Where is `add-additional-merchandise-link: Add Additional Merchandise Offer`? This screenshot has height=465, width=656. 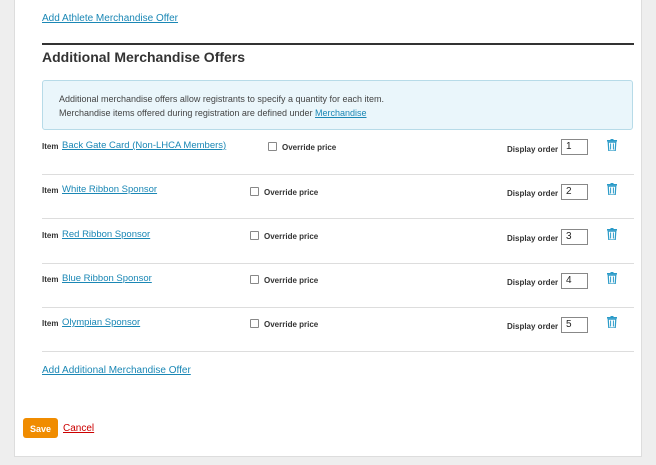 add-additional-merchandise-link: Add Additional Merchandise Offer is located at coordinates (116, 370).